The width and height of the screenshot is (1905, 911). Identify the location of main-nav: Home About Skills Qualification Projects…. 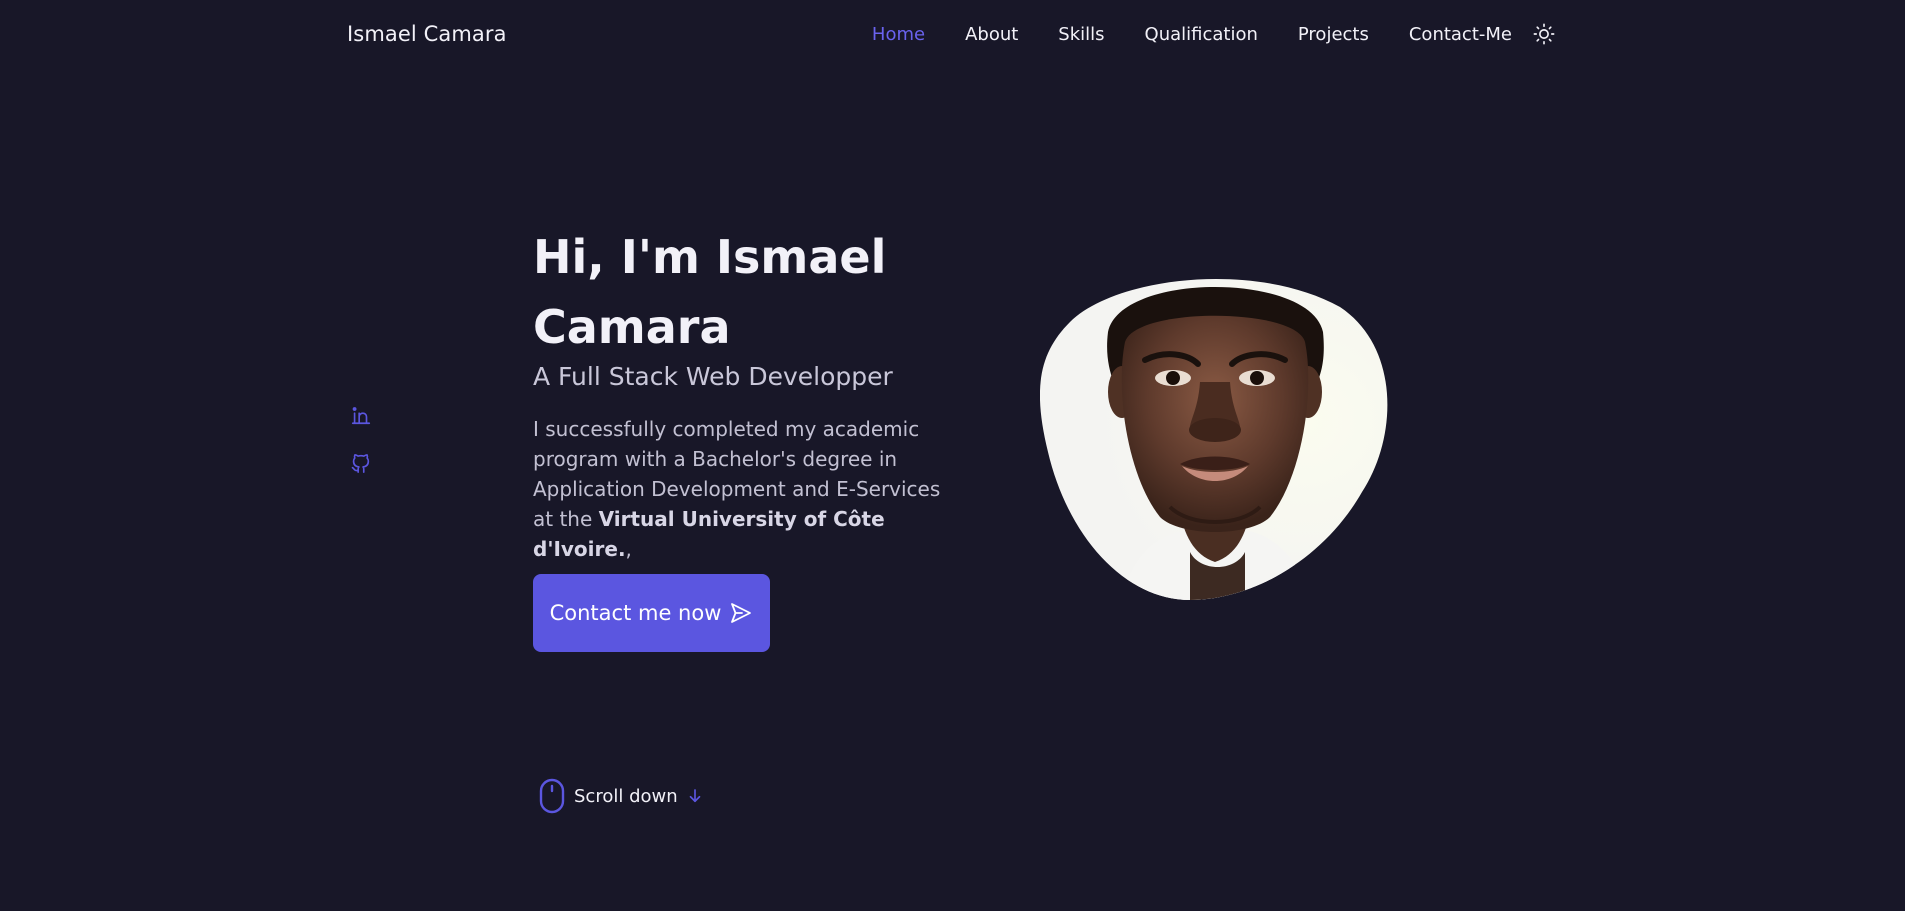
(1214, 34).